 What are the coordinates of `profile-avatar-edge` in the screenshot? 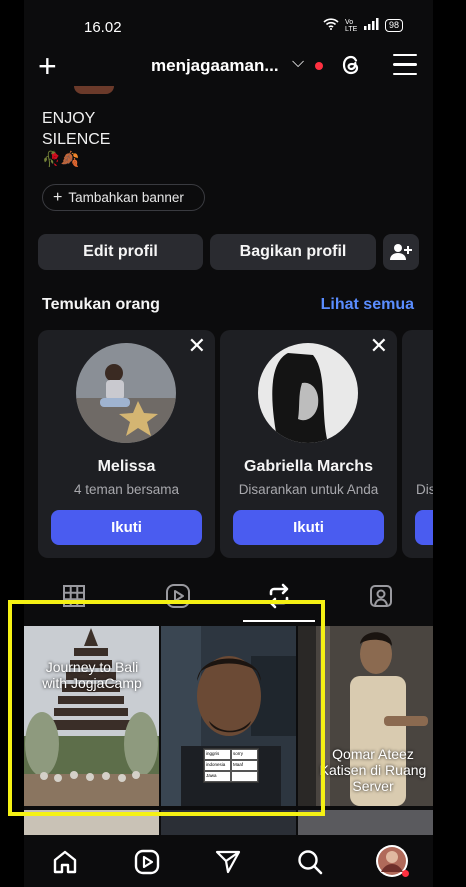 It's located at (94, 90).